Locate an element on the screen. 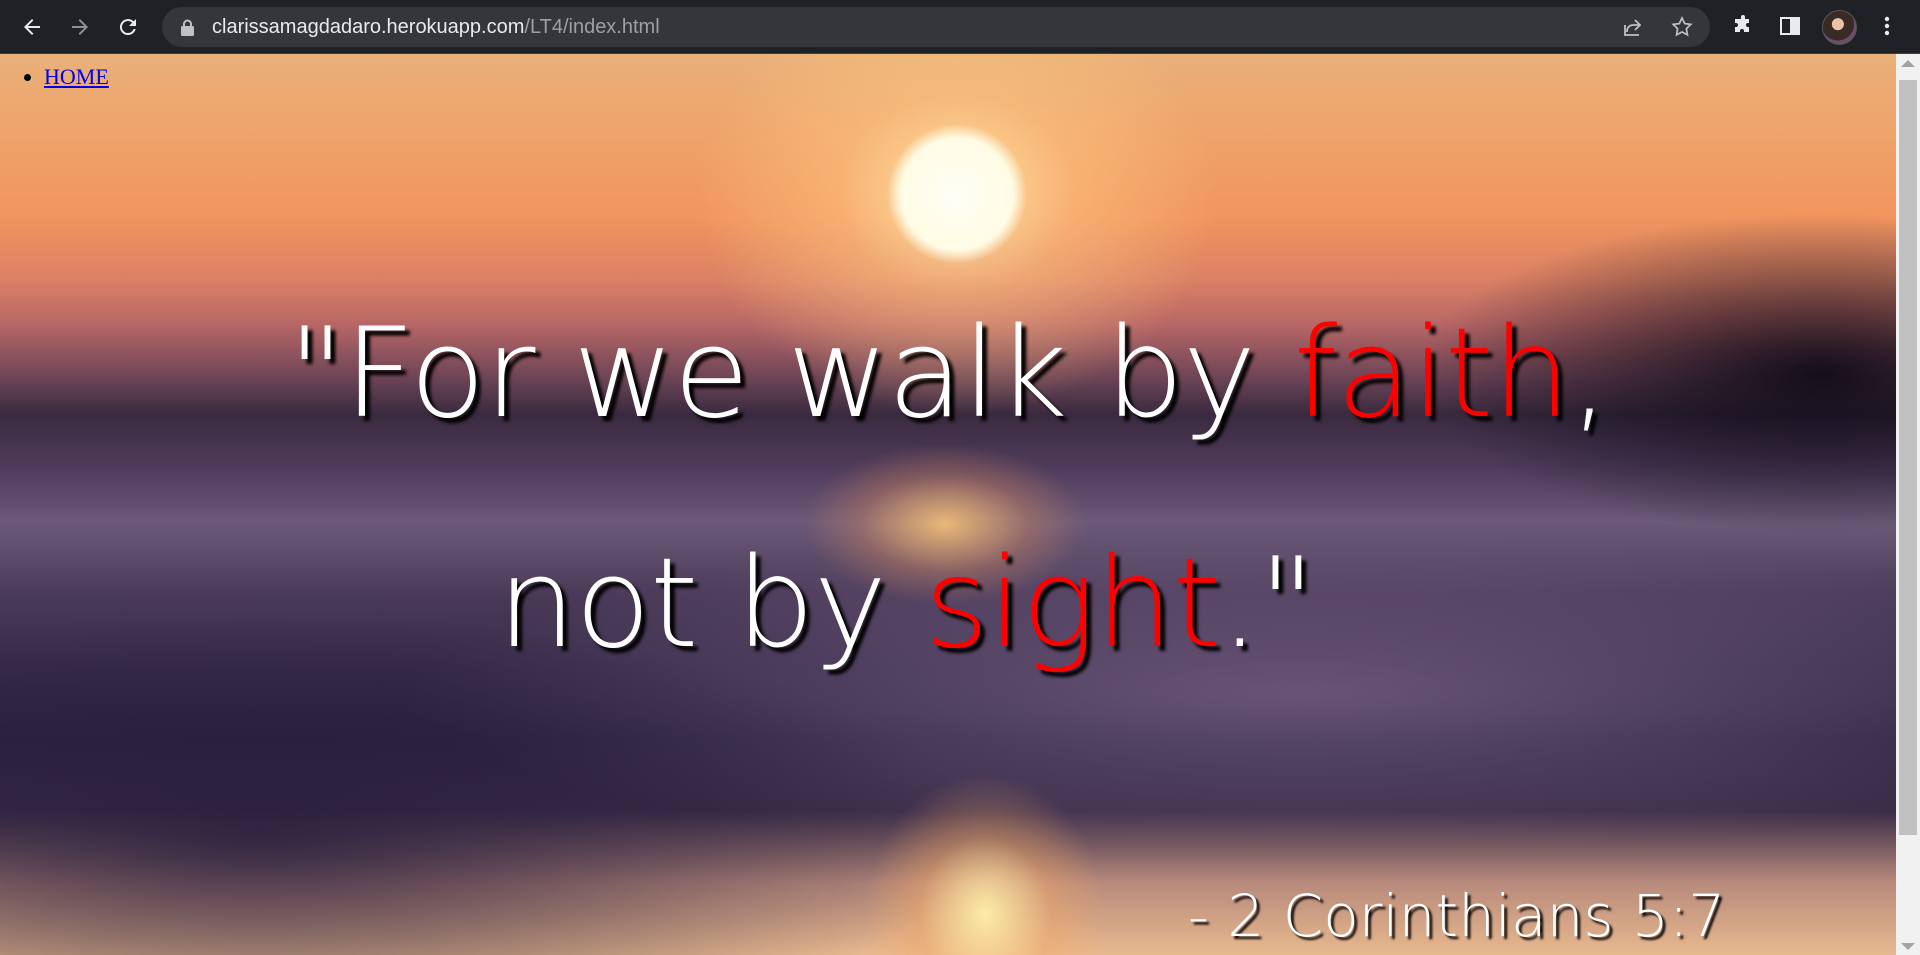 The height and width of the screenshot is (955, 1920). scrollbar-thumb is located at coordinates (1908, 457).